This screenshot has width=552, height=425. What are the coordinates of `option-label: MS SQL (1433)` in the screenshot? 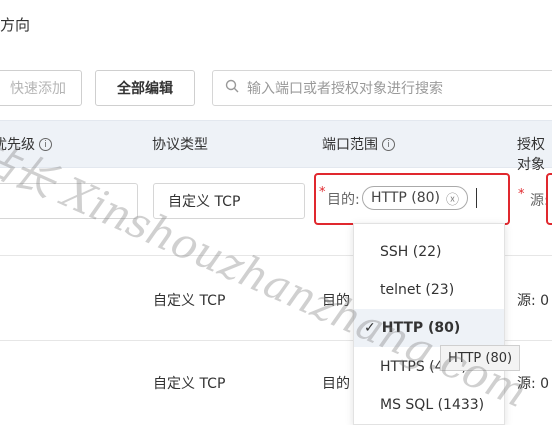 It's located at (432, 405).